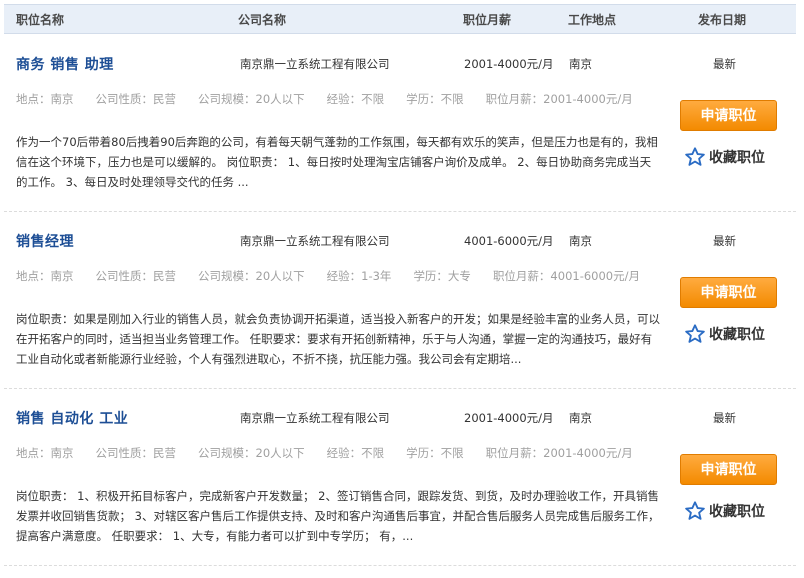  I want to click on meta-salary: 职位月薪：4001-6000元/月, so click(566, 276).